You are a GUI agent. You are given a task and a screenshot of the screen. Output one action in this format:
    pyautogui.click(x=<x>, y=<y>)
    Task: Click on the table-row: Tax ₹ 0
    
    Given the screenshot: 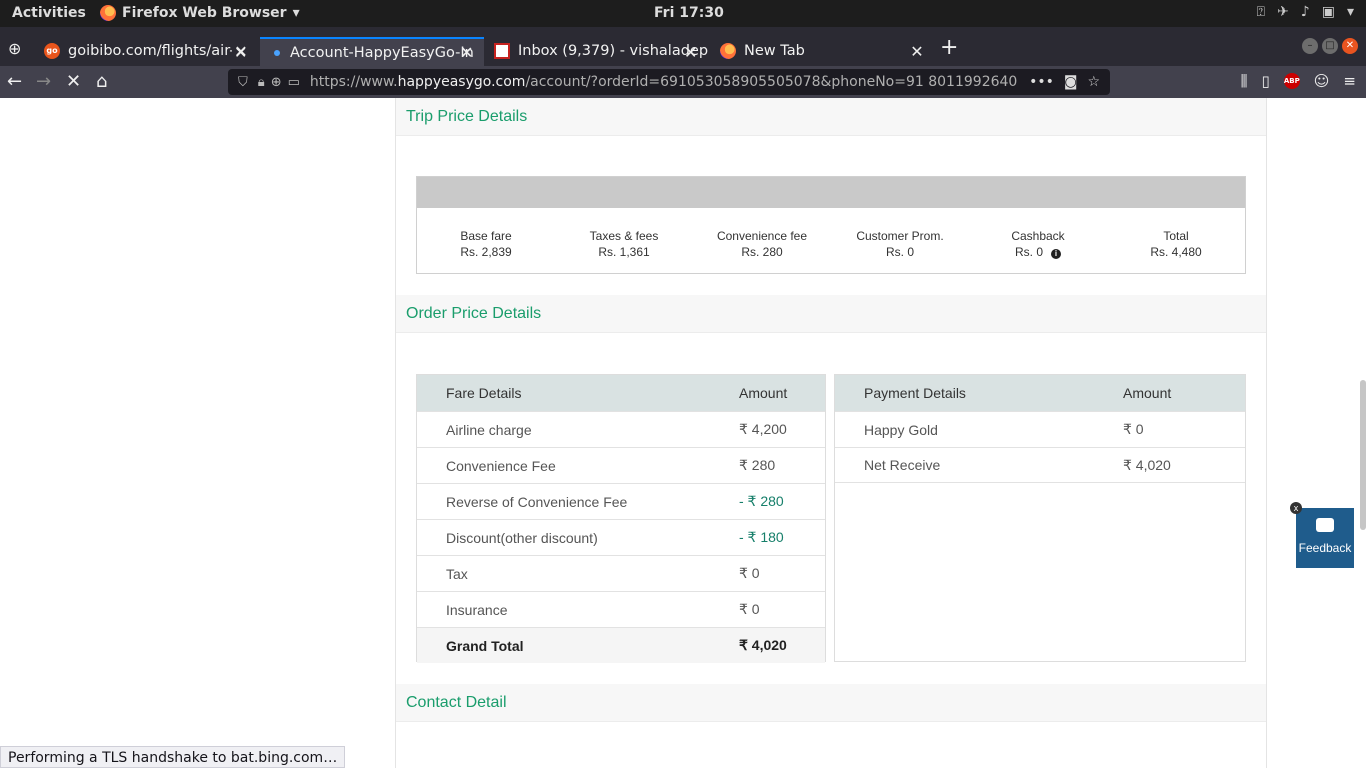 What is the action you would take?
    pyautogui.click(x=621, y=573)
    